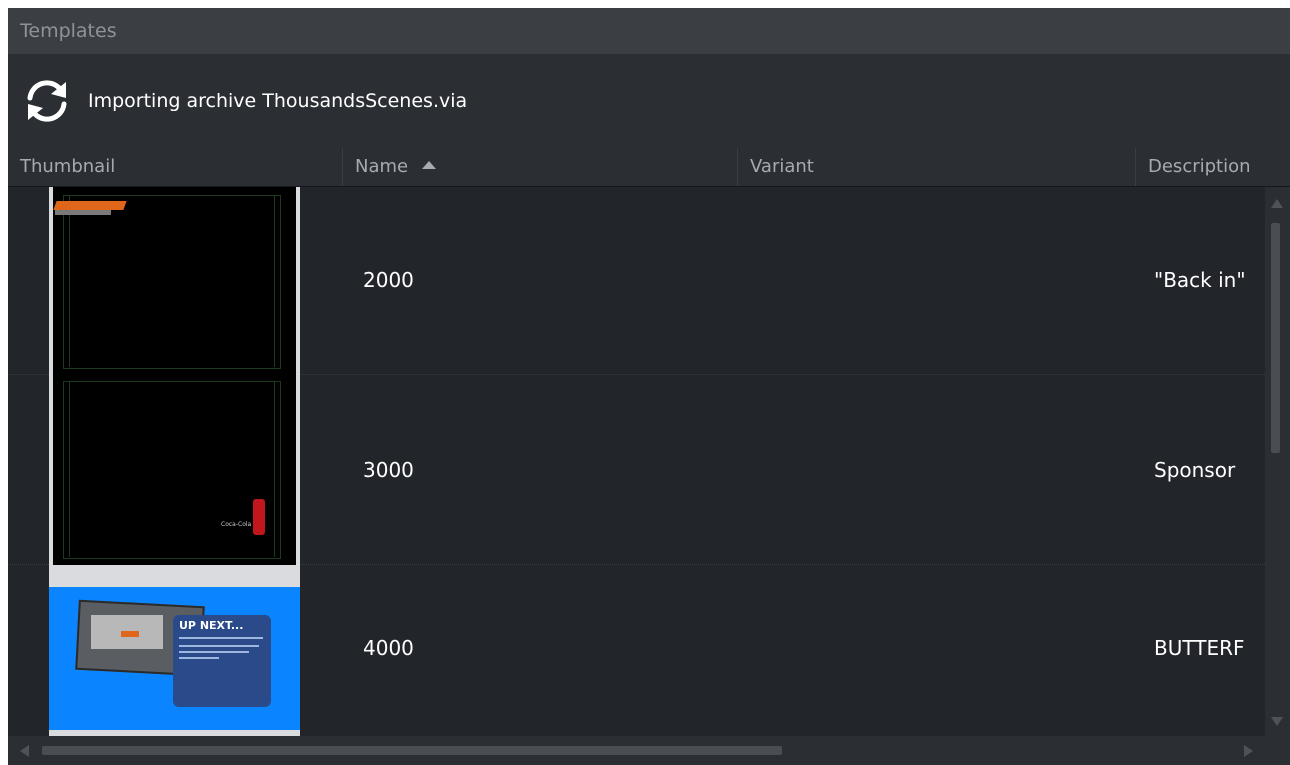 This screenshot has width=1290, height=765. Describe the element at coordinates (259, 517) in the screenshot. I see `soda-can-icon` at that location.